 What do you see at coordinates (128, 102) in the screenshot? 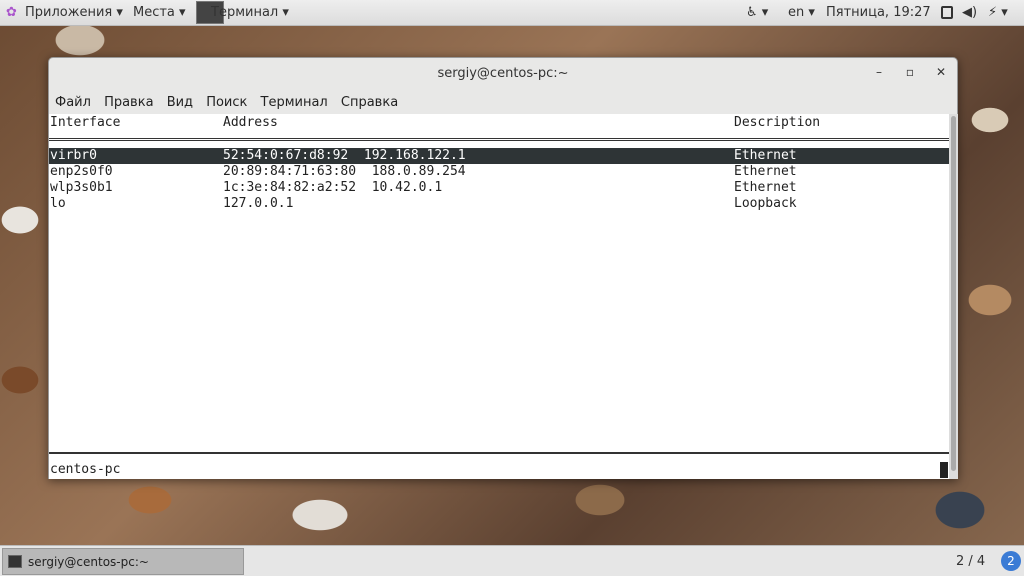
I see `menu-edit: Правка` at bounding box center [128, 102].